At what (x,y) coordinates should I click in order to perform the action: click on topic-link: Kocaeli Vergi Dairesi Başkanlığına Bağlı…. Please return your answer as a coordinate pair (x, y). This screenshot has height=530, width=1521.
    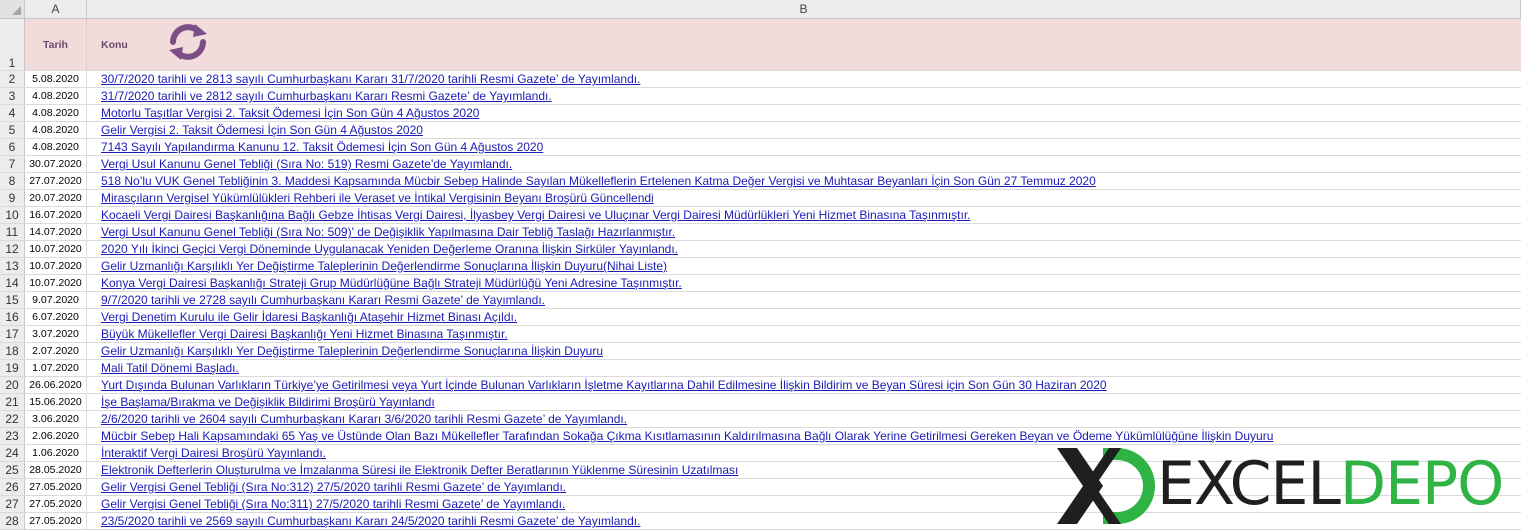
    Looking at the image, I should click on (536, 215).